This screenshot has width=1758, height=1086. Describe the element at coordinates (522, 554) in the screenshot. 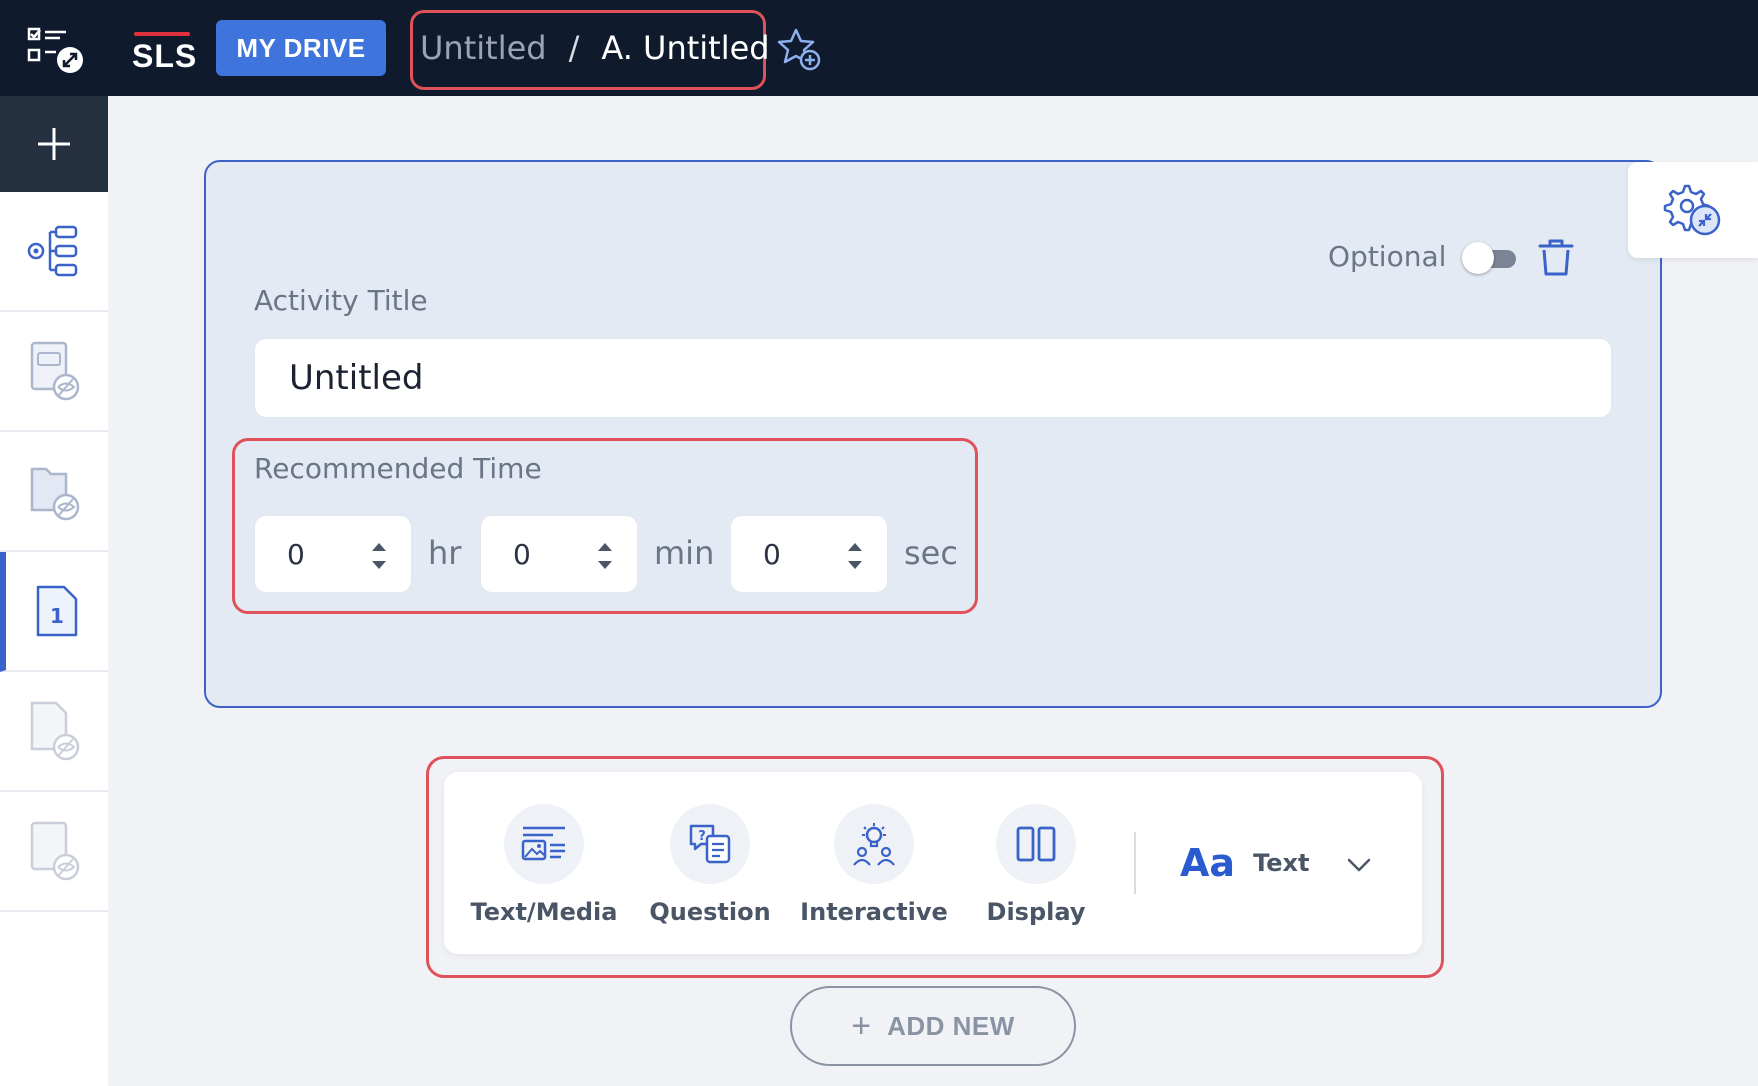

I see `minutes-value: 0` at that location.